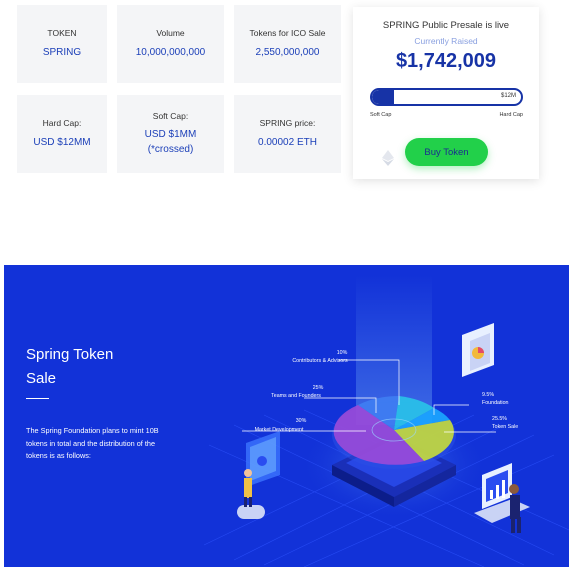 This screenshot has height=572, width=575. What do you see at coordinates (446, 152) in the screenshot?
I see `buy-token-button: Buy Token` at bounding box center [446, 152].